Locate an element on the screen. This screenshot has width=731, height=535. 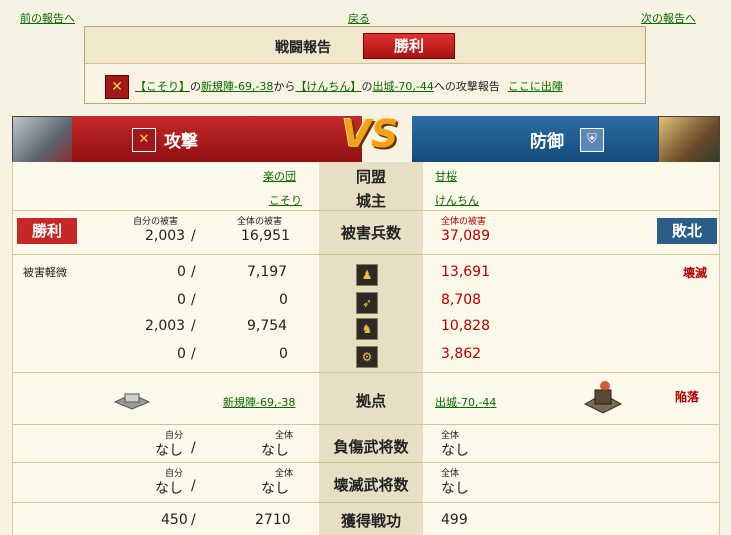
page-title: 戦闘報告 is located at coordinates (303, 48).